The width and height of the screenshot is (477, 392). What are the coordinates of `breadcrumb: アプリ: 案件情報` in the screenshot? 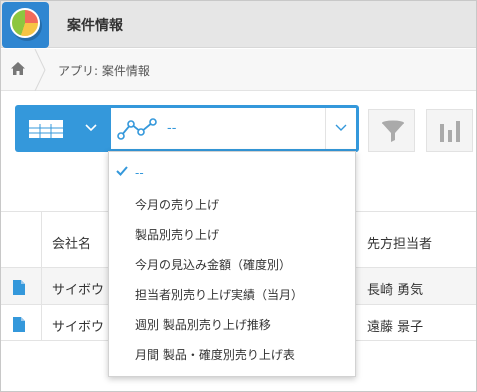 It's located at (238, 70).